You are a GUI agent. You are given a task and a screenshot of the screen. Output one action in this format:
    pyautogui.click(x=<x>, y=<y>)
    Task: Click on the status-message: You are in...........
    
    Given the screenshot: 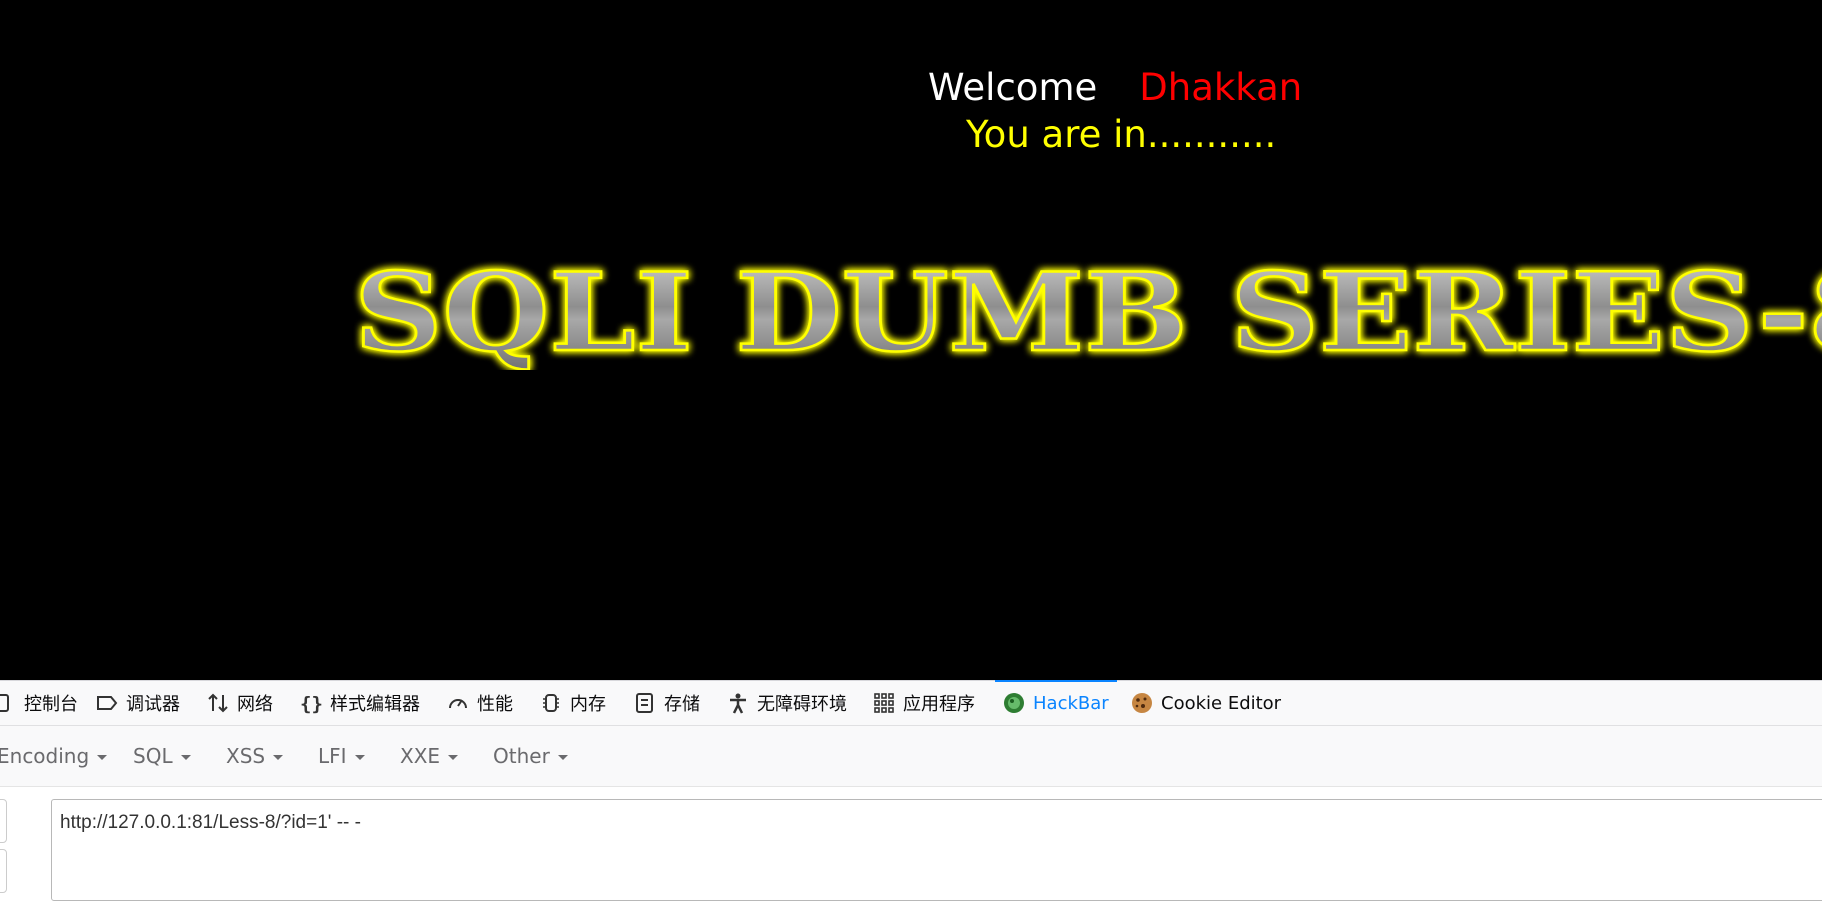 What is the action you would take?
    pyautogui.click(x=1121, y=134)
    